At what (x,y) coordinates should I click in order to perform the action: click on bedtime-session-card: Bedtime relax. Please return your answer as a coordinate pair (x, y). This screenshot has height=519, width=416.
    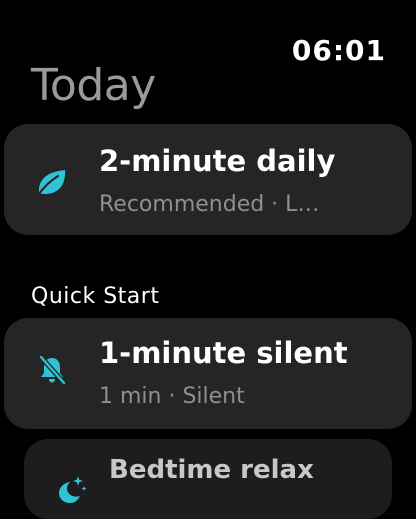
    Looking at the image, I should click on (208, 479).